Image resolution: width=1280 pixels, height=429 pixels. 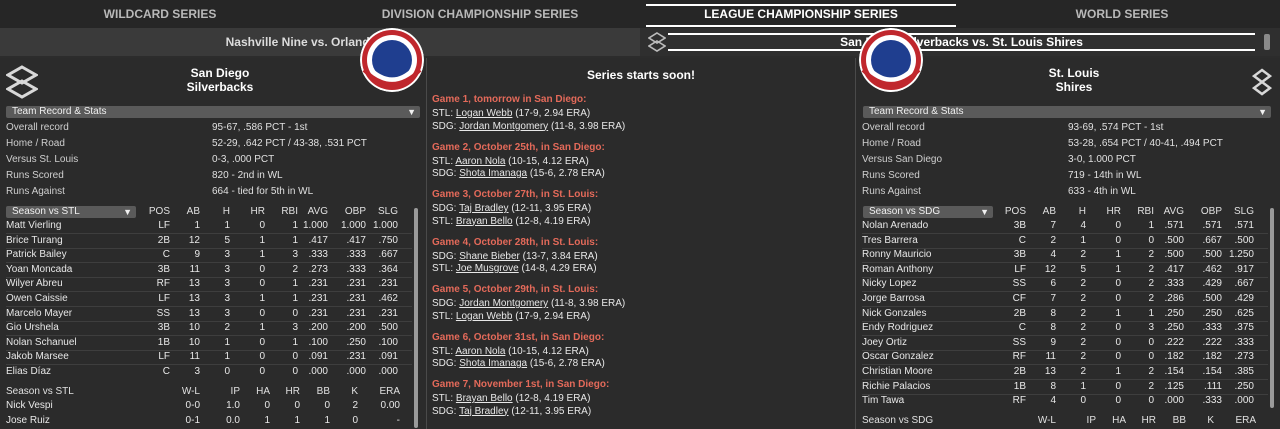 I want to click on probable-pitcher-line: SDG: Jordan Montgomery (11-8, 3.98 ERA), so click(x=528, y=303).